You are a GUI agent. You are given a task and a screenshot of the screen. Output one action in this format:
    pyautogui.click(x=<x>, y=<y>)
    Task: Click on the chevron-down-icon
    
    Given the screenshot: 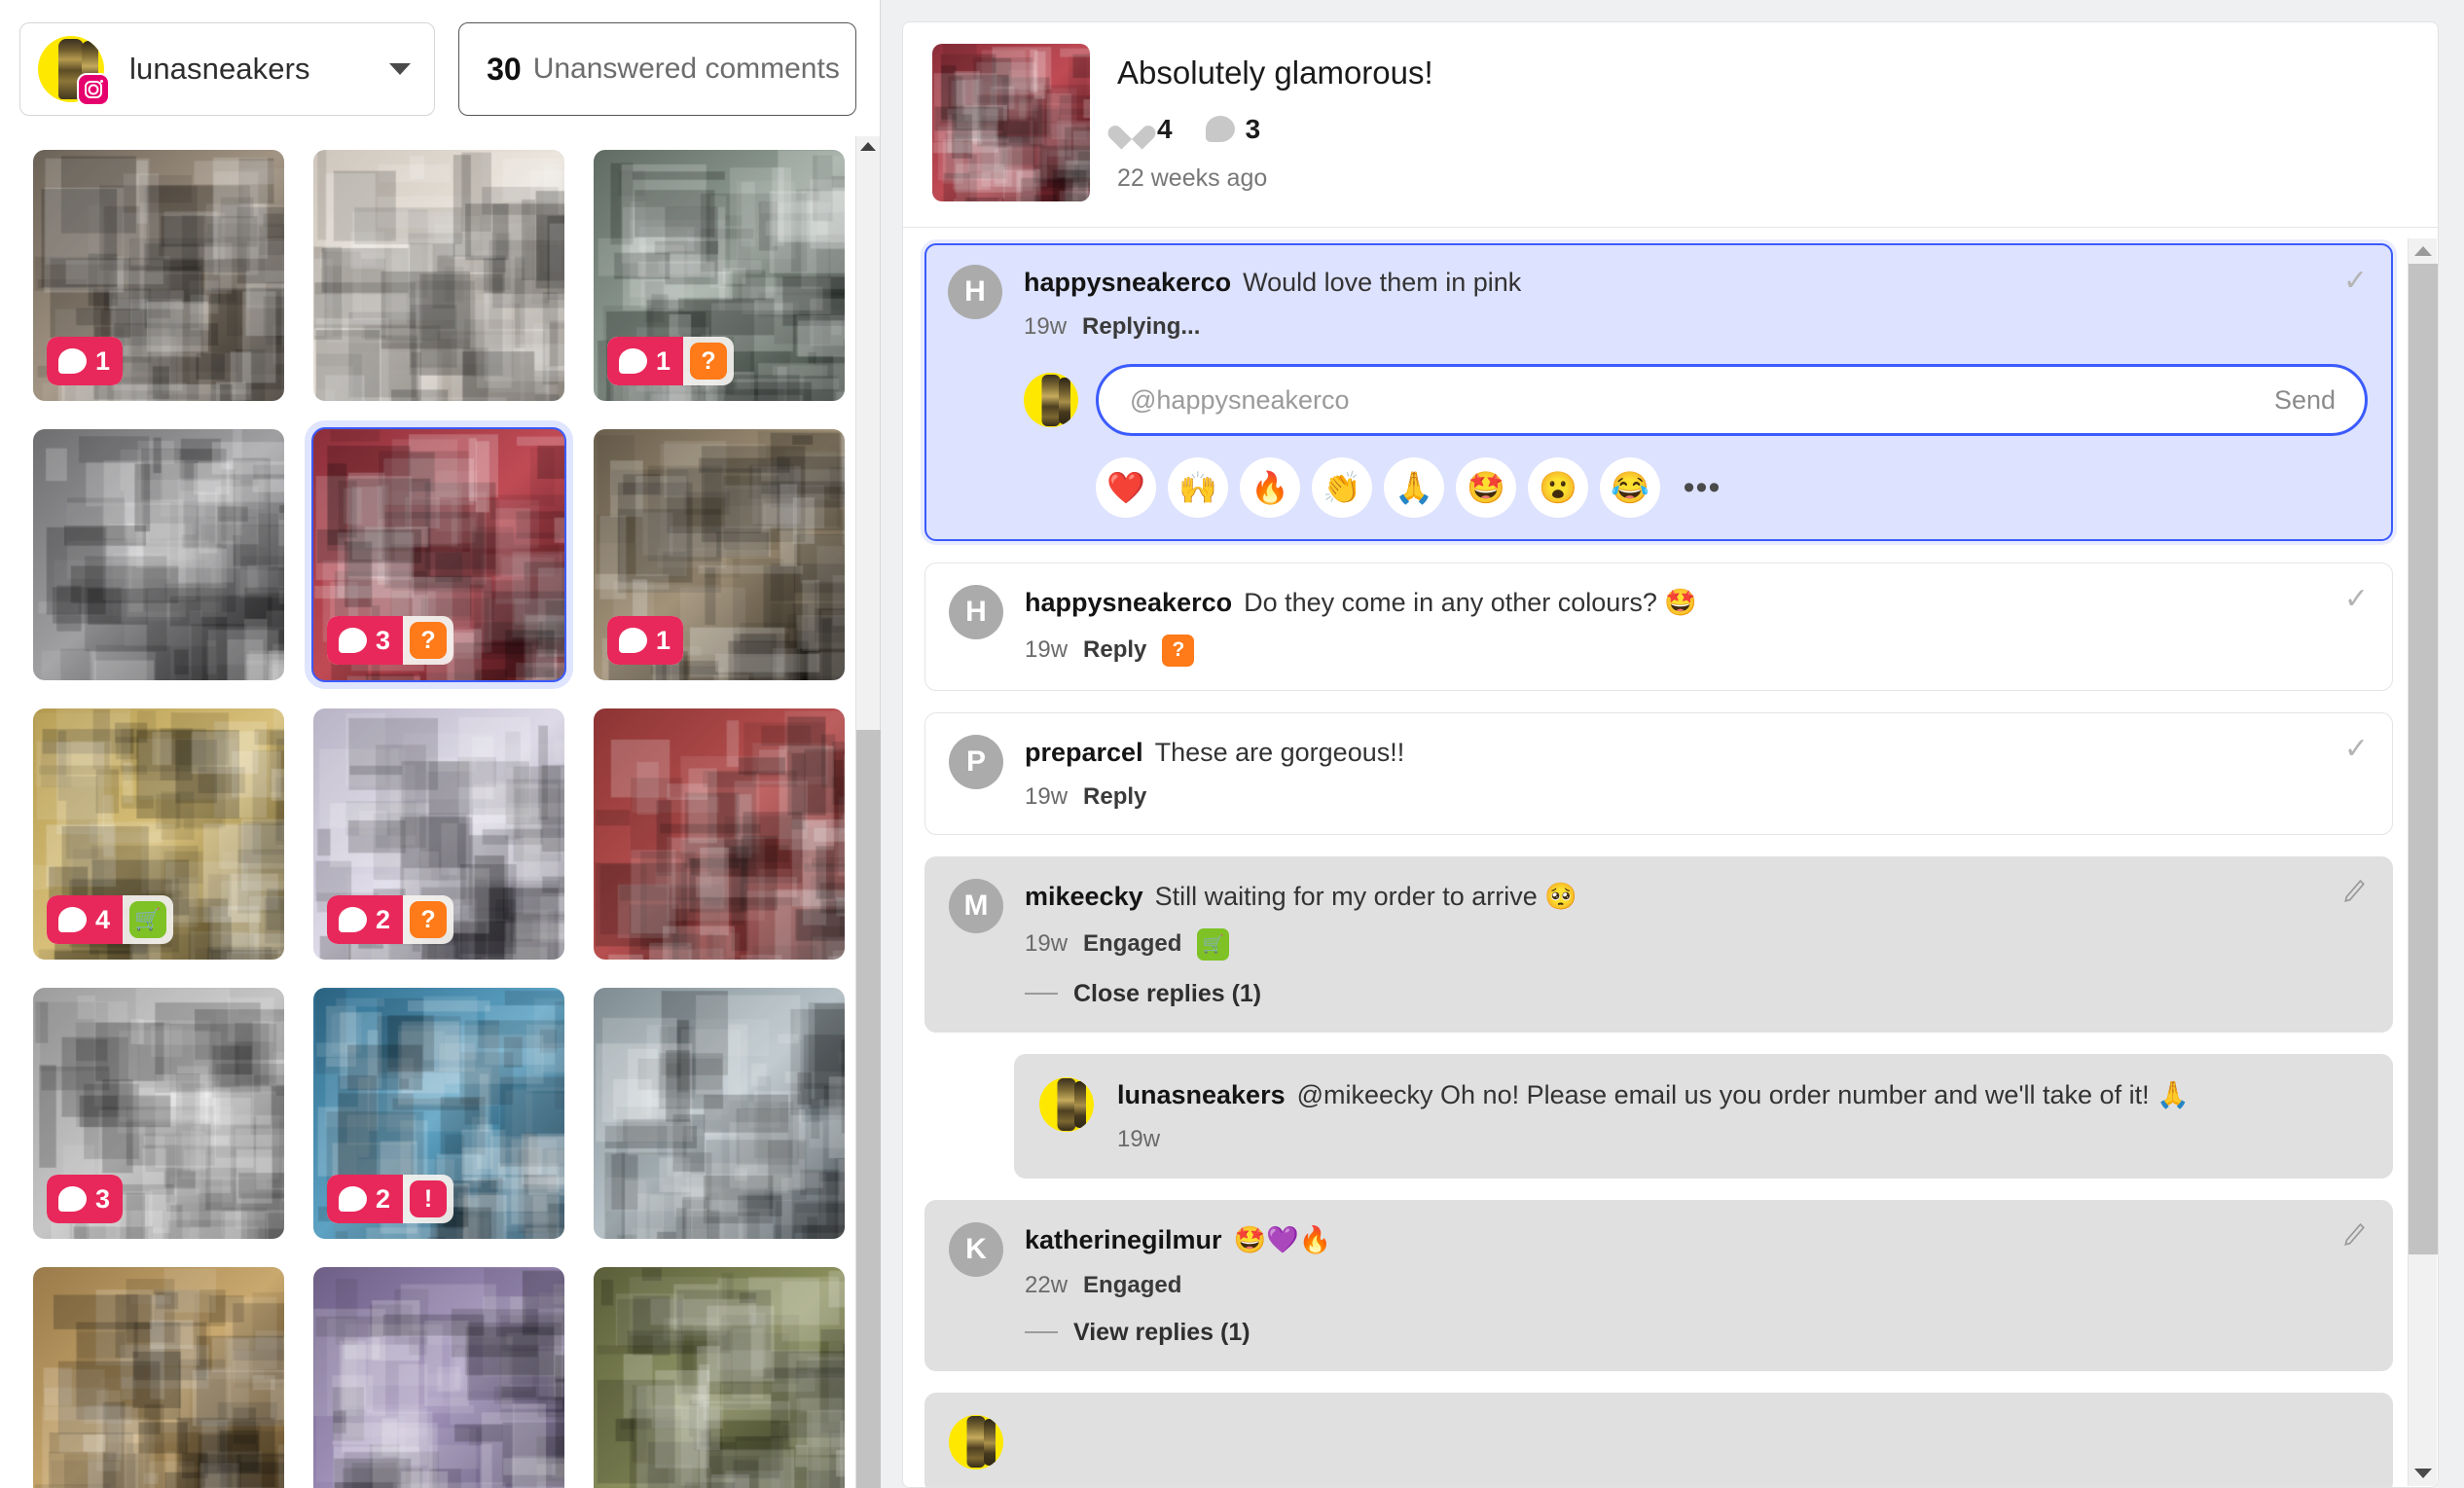 What is the action you would take?
    pyautogui.click(x=400, y=69)
    